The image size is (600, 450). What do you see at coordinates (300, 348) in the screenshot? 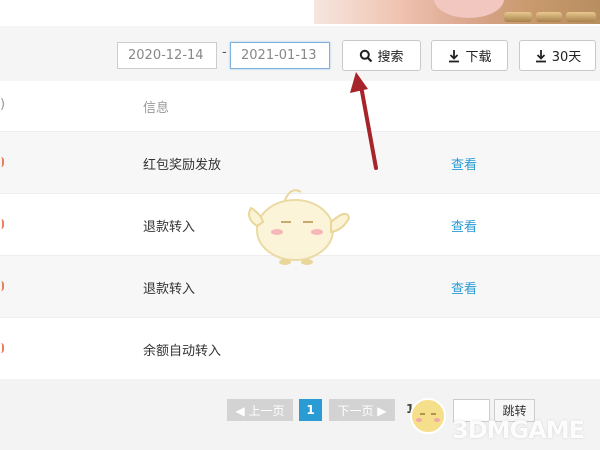
I see `table-row: 余额自动转入` at bounding box center [300, 348].